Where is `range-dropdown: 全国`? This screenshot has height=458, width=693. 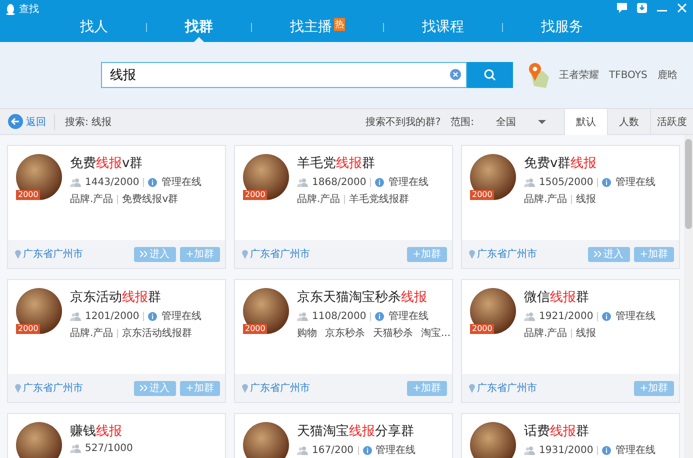
range-dropdown: 全国 is located at coordinates (521, 122).